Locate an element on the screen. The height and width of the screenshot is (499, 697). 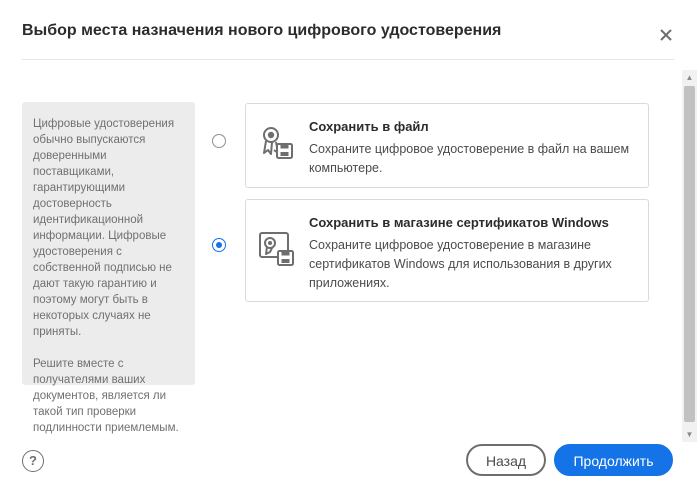
scroll-up-icon: ▲ is located at coordinates (689, 77).